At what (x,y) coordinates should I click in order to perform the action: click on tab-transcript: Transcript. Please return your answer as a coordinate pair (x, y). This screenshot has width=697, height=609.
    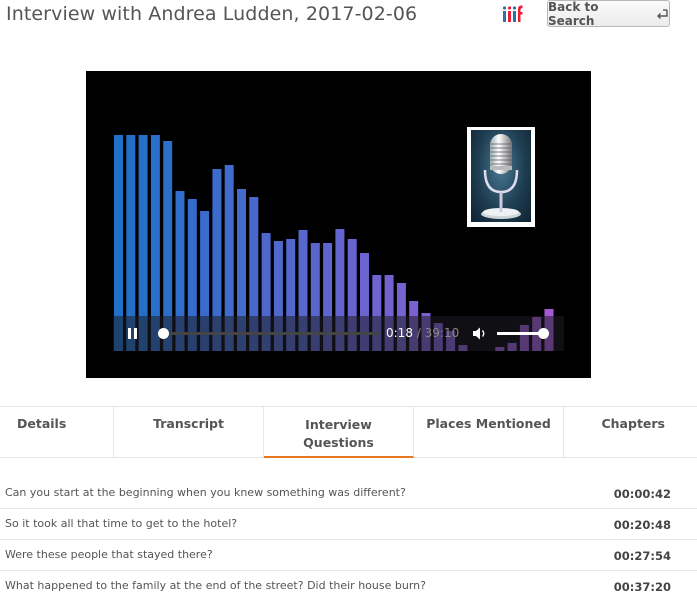
    Looking at the image, I should click on (189, 432).